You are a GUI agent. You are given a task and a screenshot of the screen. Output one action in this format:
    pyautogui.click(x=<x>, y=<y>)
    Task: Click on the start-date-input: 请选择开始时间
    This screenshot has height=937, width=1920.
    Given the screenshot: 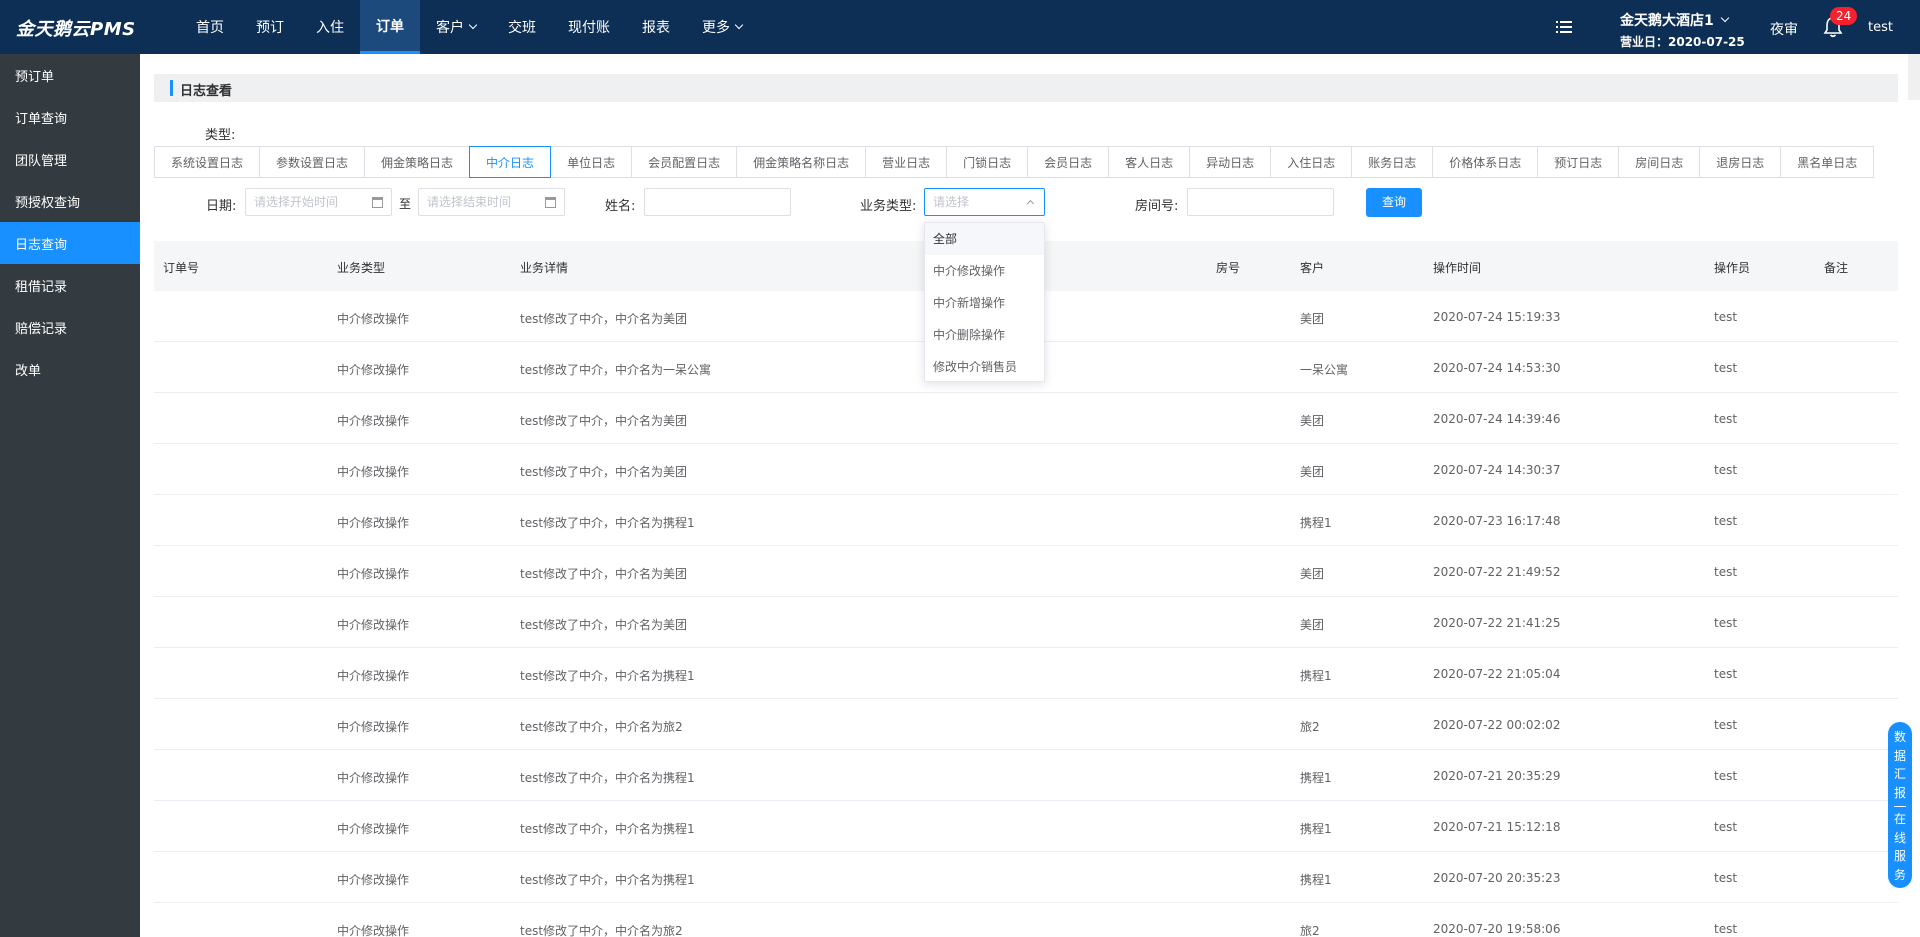 What is the action you would take?
    pyautogui.click(x=318, y=202)
    